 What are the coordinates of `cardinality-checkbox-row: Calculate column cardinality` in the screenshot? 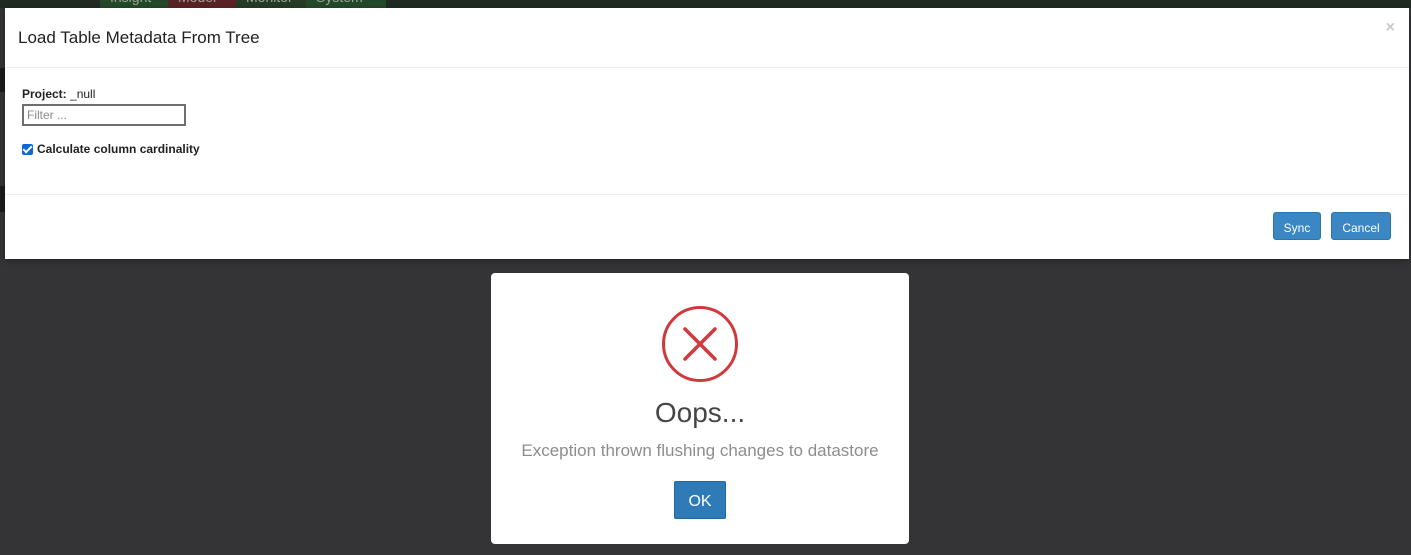 It's located at (111, 149).